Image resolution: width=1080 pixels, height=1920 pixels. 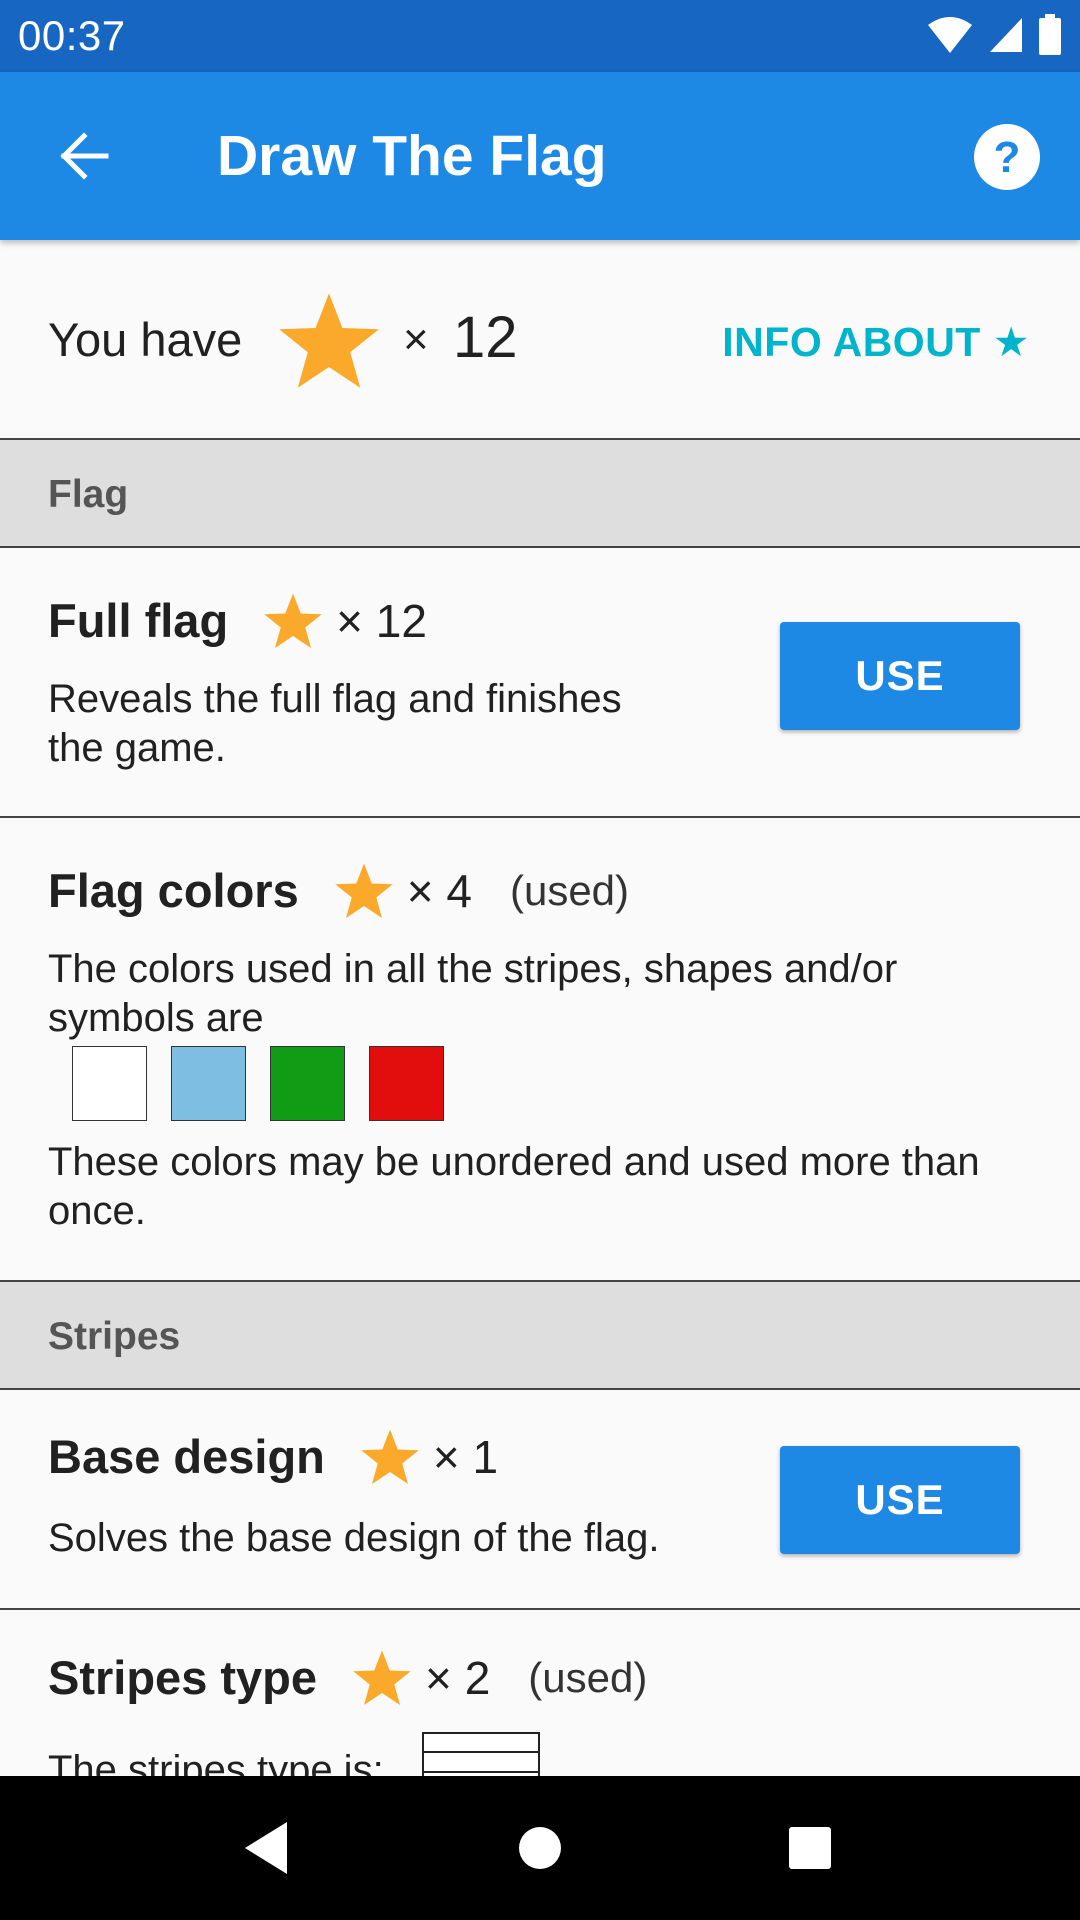 I want to click on battery-icon, so click(x=1050, y=34).